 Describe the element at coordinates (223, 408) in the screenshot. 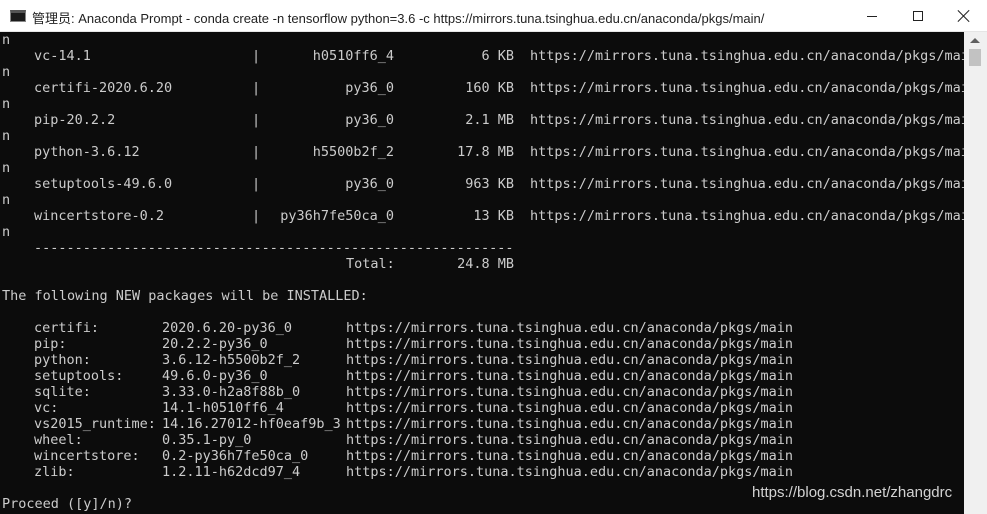

I see `install-pkg-spec: 14.1-h0510ff6_4` at that location.